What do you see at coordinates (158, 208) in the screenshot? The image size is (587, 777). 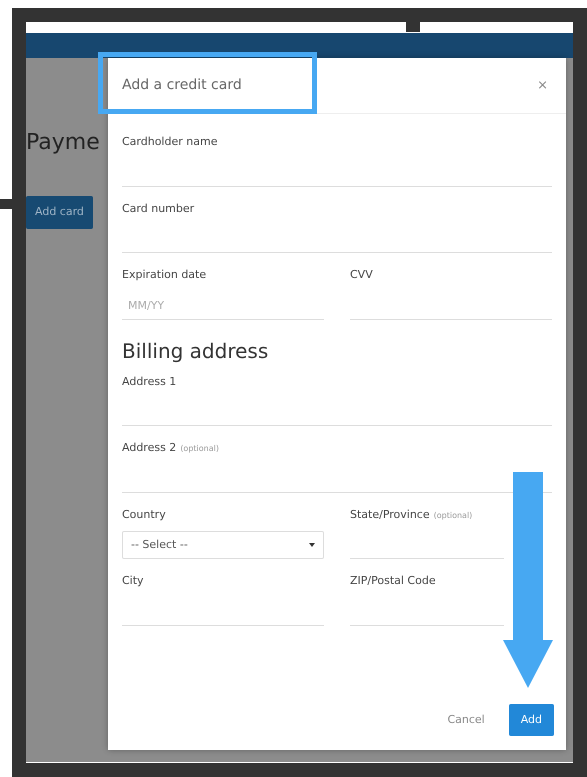 I see `field-label: Card number` at bounding box center [158, 208].